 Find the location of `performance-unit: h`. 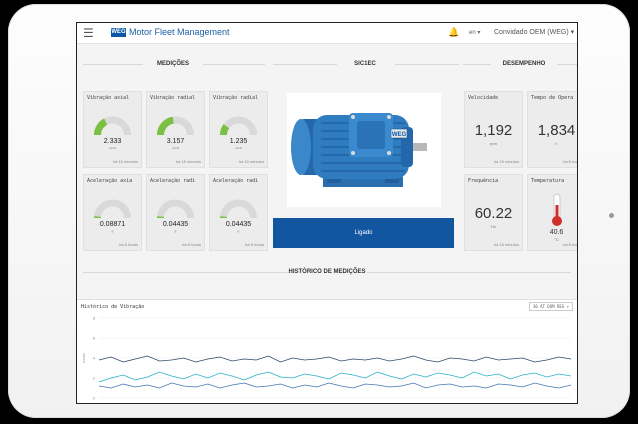

performance-unit: h is located at coordinates (556, 143).